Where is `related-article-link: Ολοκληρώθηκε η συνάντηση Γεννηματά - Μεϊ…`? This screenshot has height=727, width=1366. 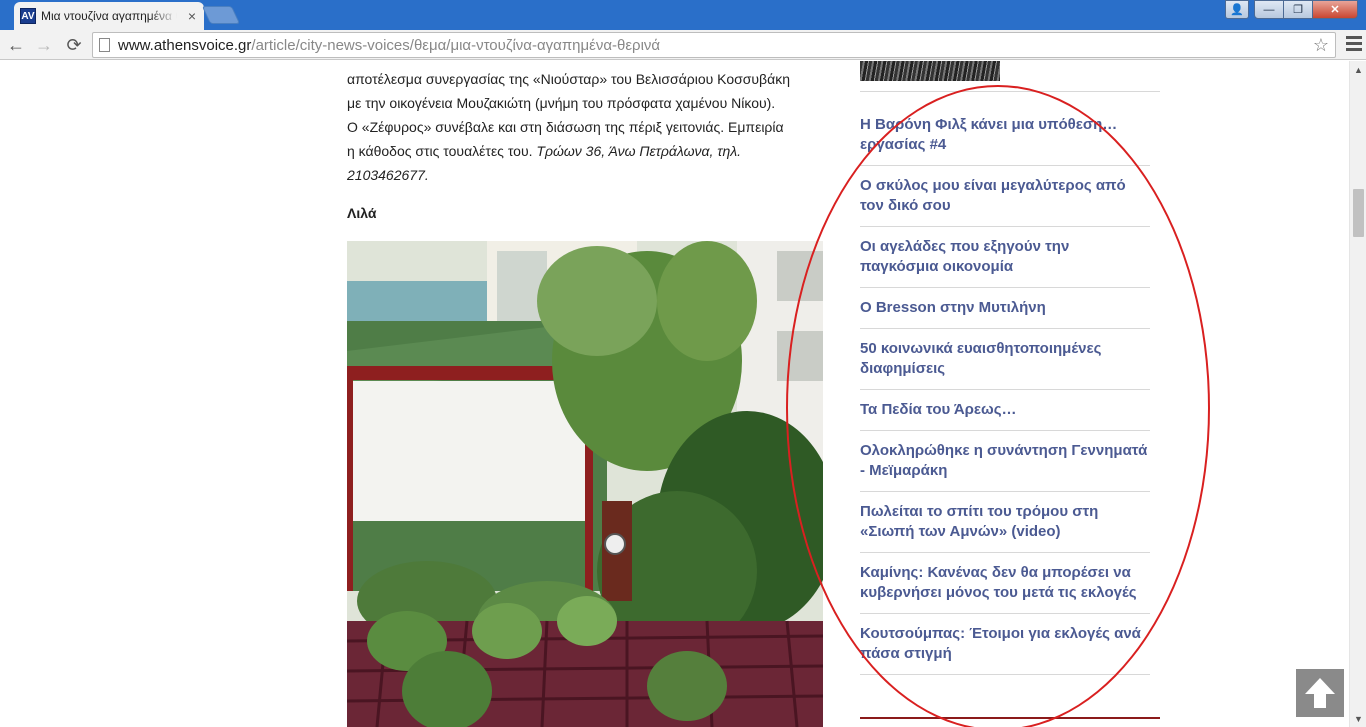 related-article-link: Ολοκληρώθηκε η συνάντηση Γεννηματά - Μεϊ… is located at coordinates (1005, 461).